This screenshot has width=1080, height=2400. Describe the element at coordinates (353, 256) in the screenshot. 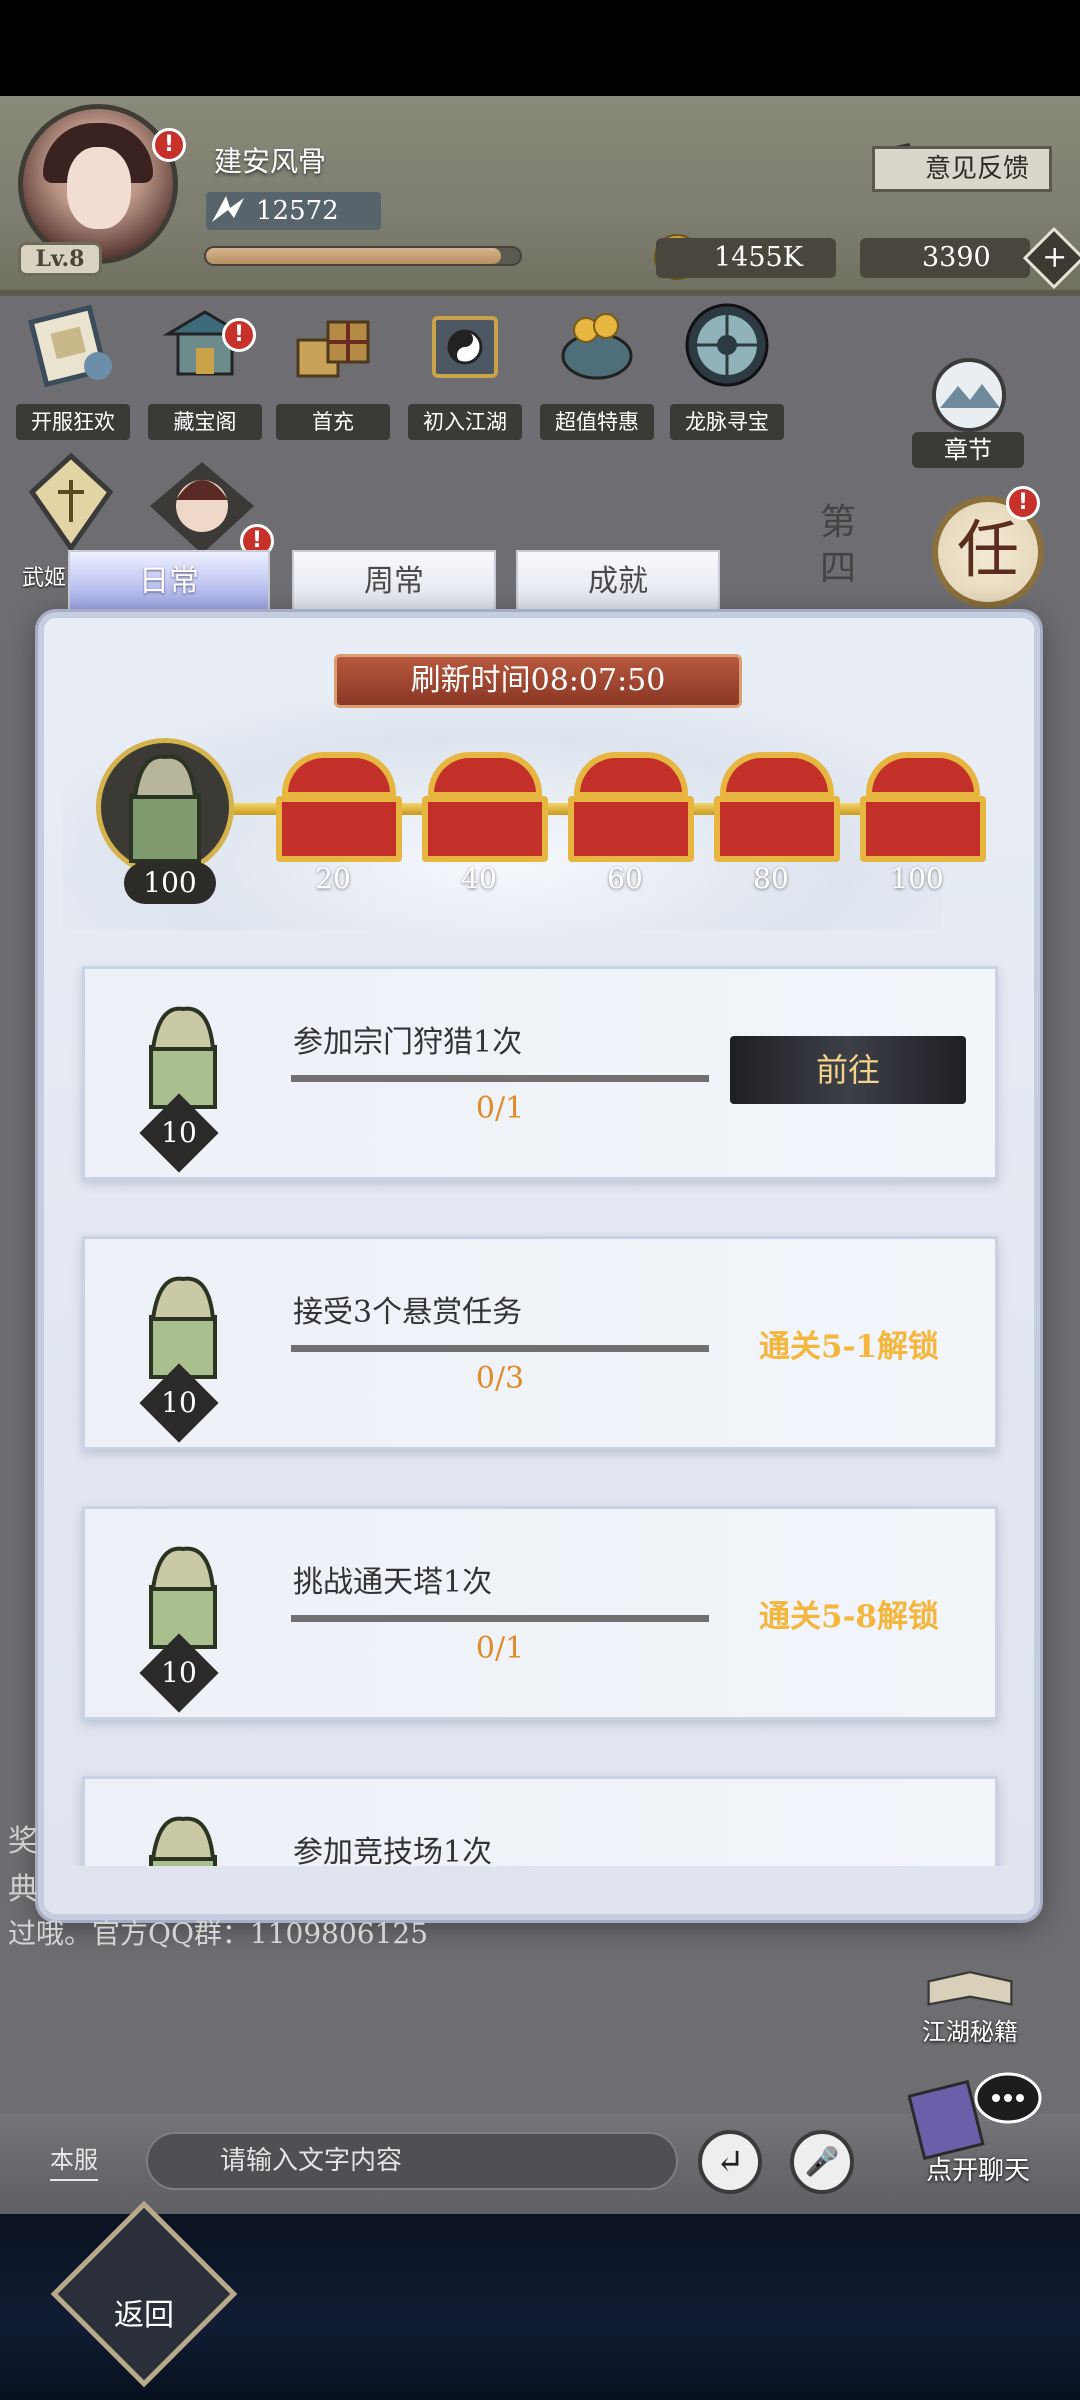

I see `exp-bar-fill` at that location.